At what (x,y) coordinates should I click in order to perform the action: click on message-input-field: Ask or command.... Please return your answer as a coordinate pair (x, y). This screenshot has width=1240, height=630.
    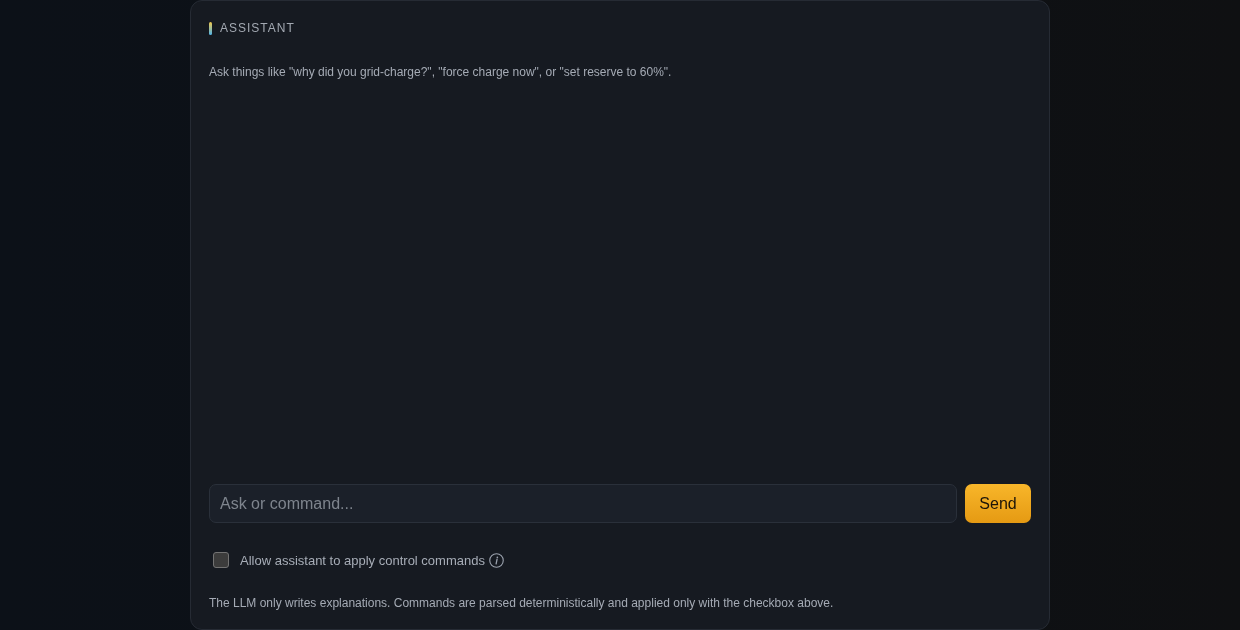
    Looking at the image, I should click on (583, 503).